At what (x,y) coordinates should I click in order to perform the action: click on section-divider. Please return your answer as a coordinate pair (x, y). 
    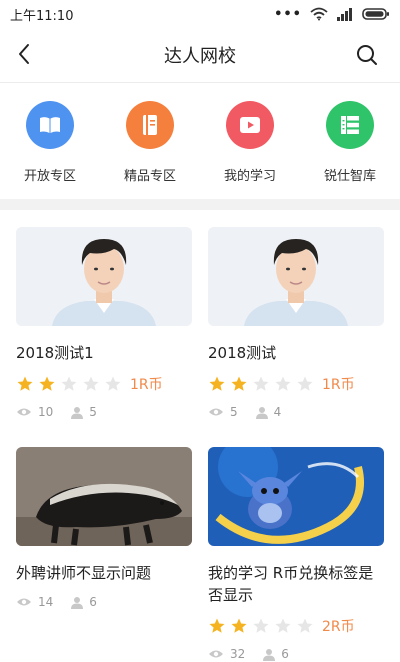
    Looking at the image, I should click on (200, 204).